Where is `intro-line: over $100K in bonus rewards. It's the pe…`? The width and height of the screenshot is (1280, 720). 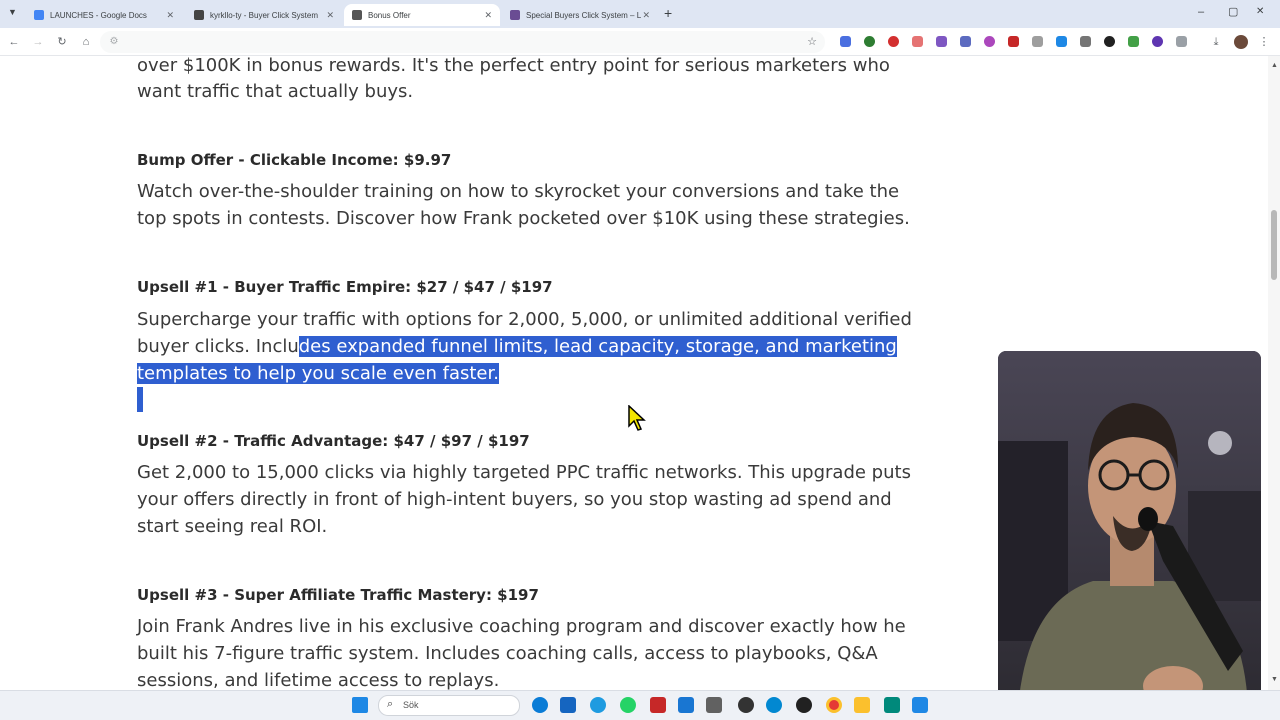 intro-line: over $100K in bonus rewards. It's the pe… is located at coordinates (513, 66).